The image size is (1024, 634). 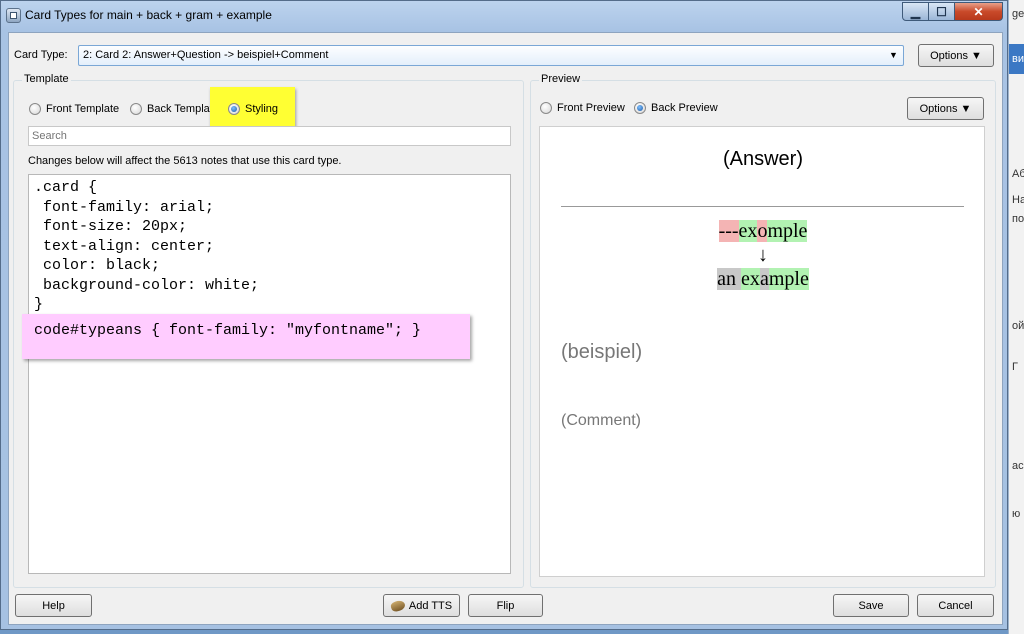 I want to click on correct-answer-comparison: an example, so click(x=762, y=279).